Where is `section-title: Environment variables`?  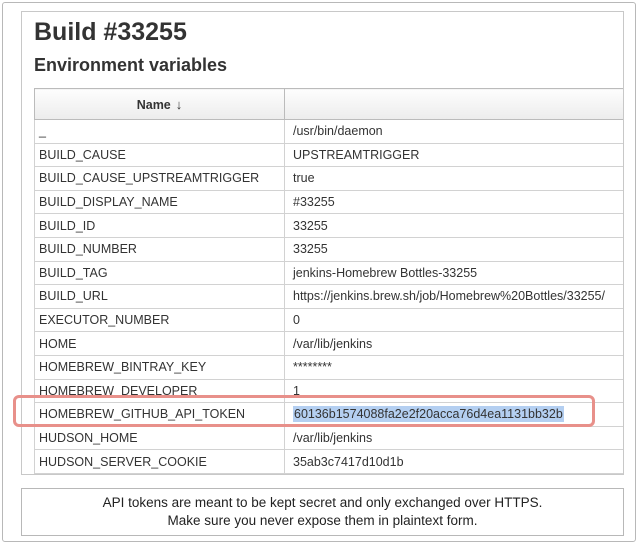 section-title: Environment variables is located at coordinates (131, 65).